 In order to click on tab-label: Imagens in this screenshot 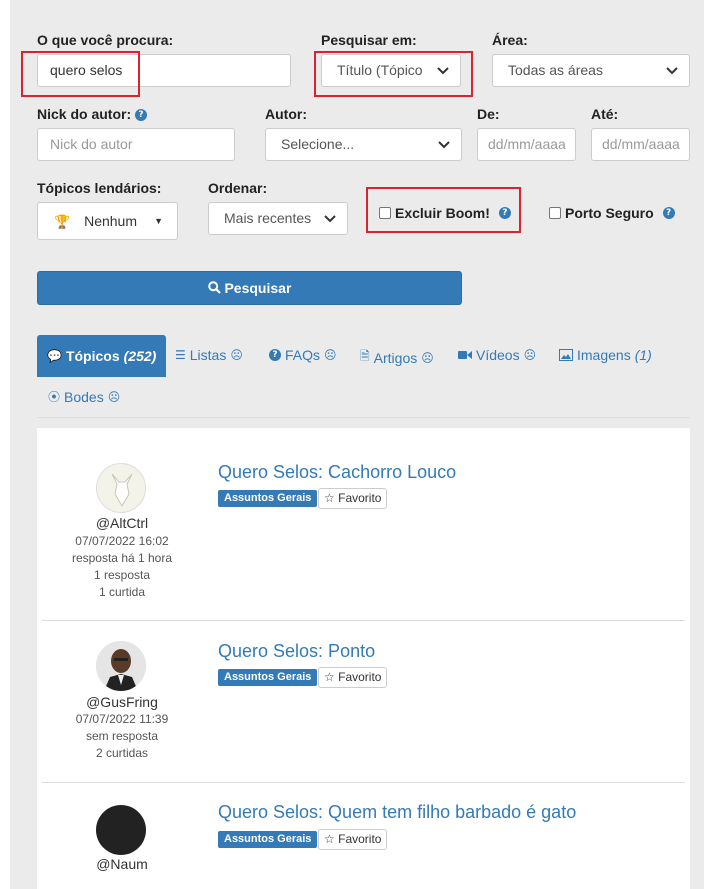, I will do `click(604, 355)`.